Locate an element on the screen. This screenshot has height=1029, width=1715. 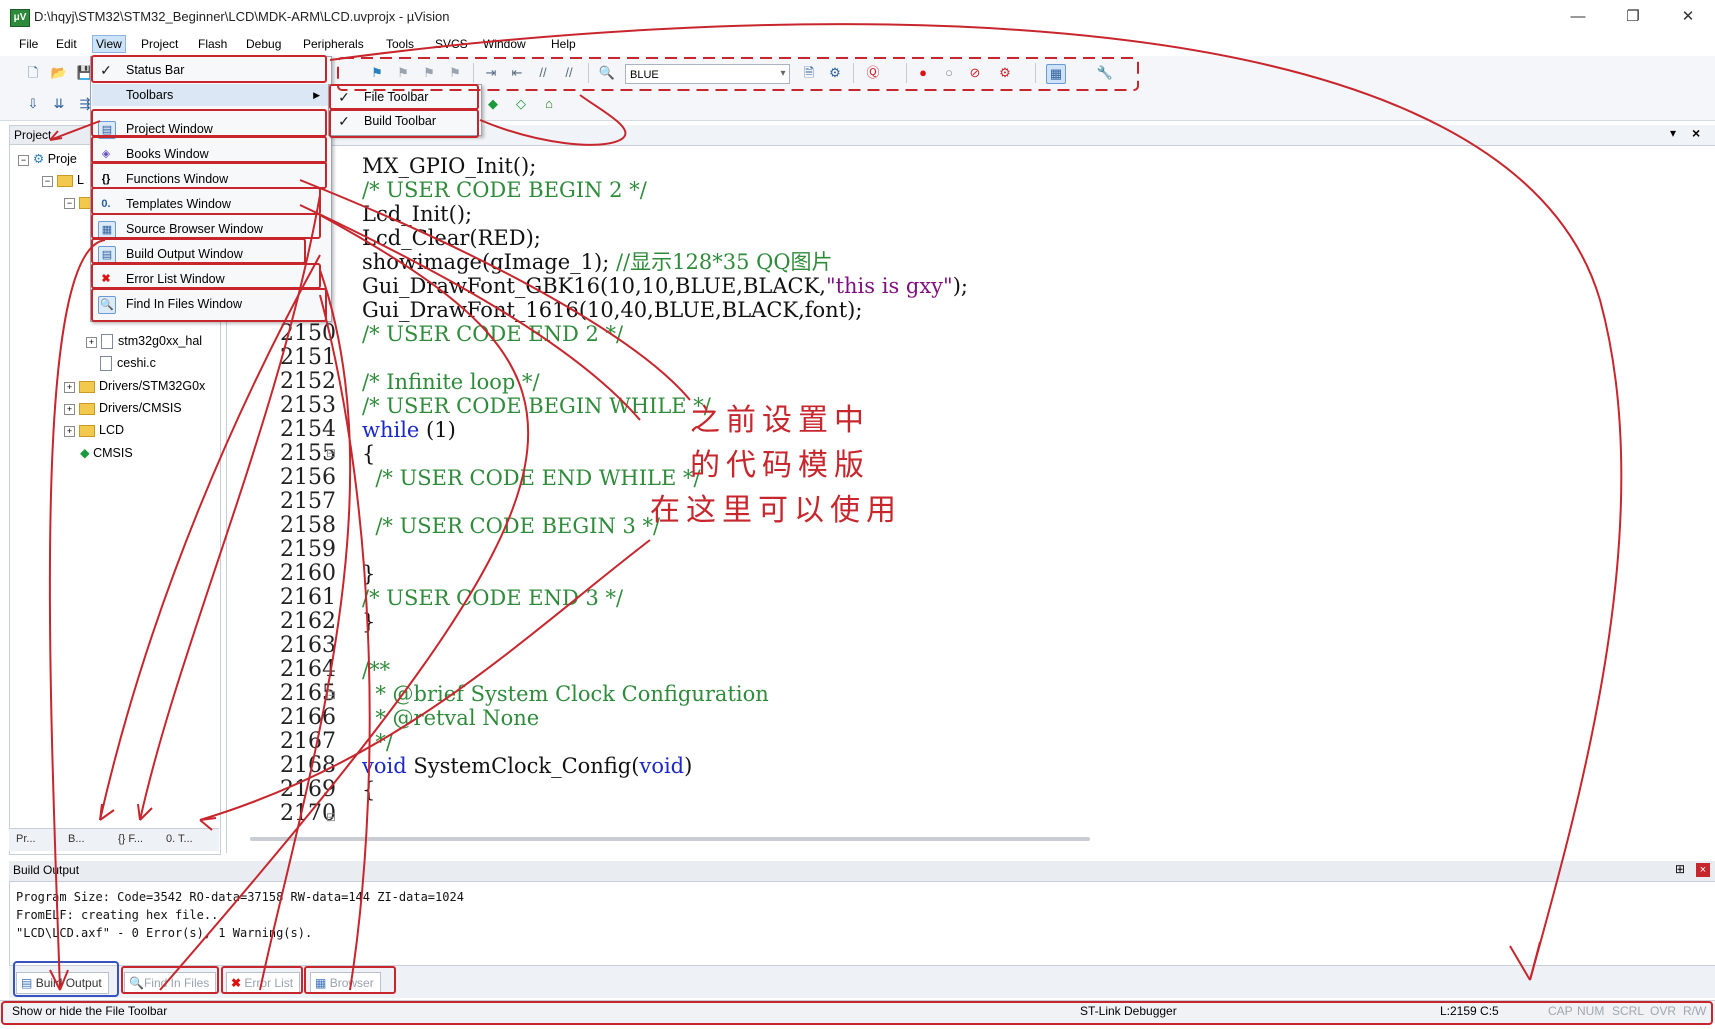
wrench-icon: 🔧 is located at coordinates (1105, 73).